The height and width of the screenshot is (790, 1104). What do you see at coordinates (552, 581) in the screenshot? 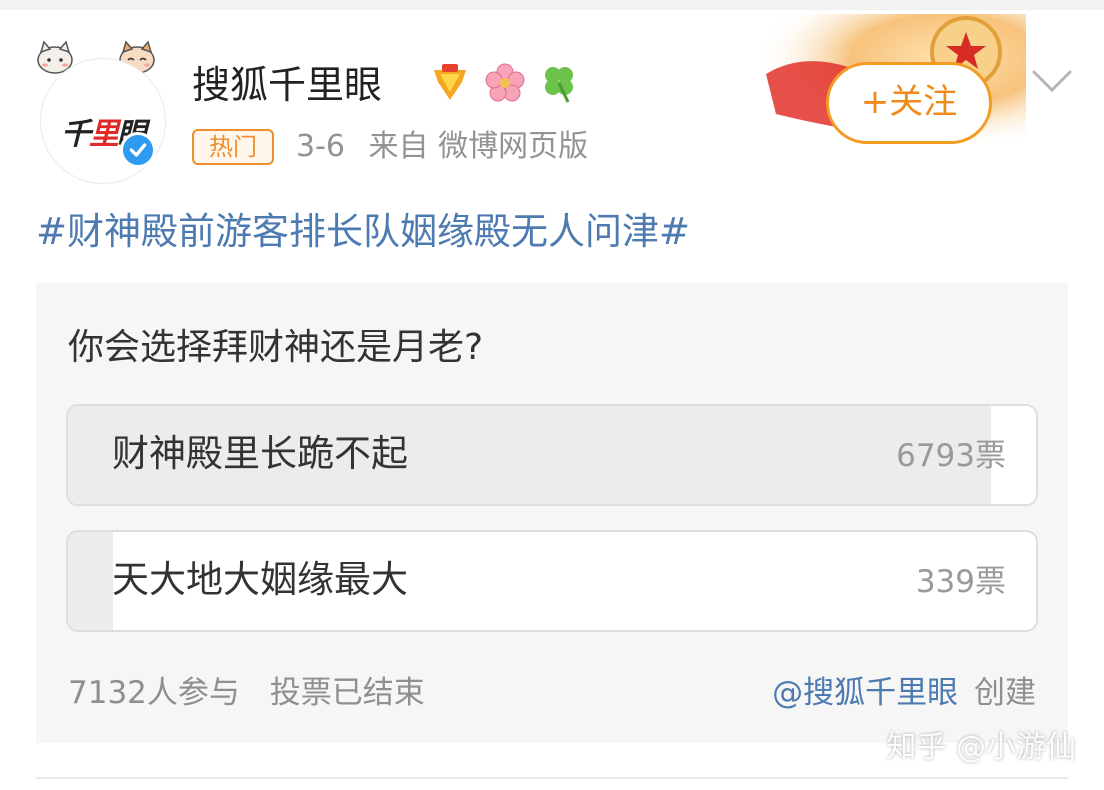
I see `poll-option: 天大地大姻缘最大 339票` at bounding box center [552, 581].